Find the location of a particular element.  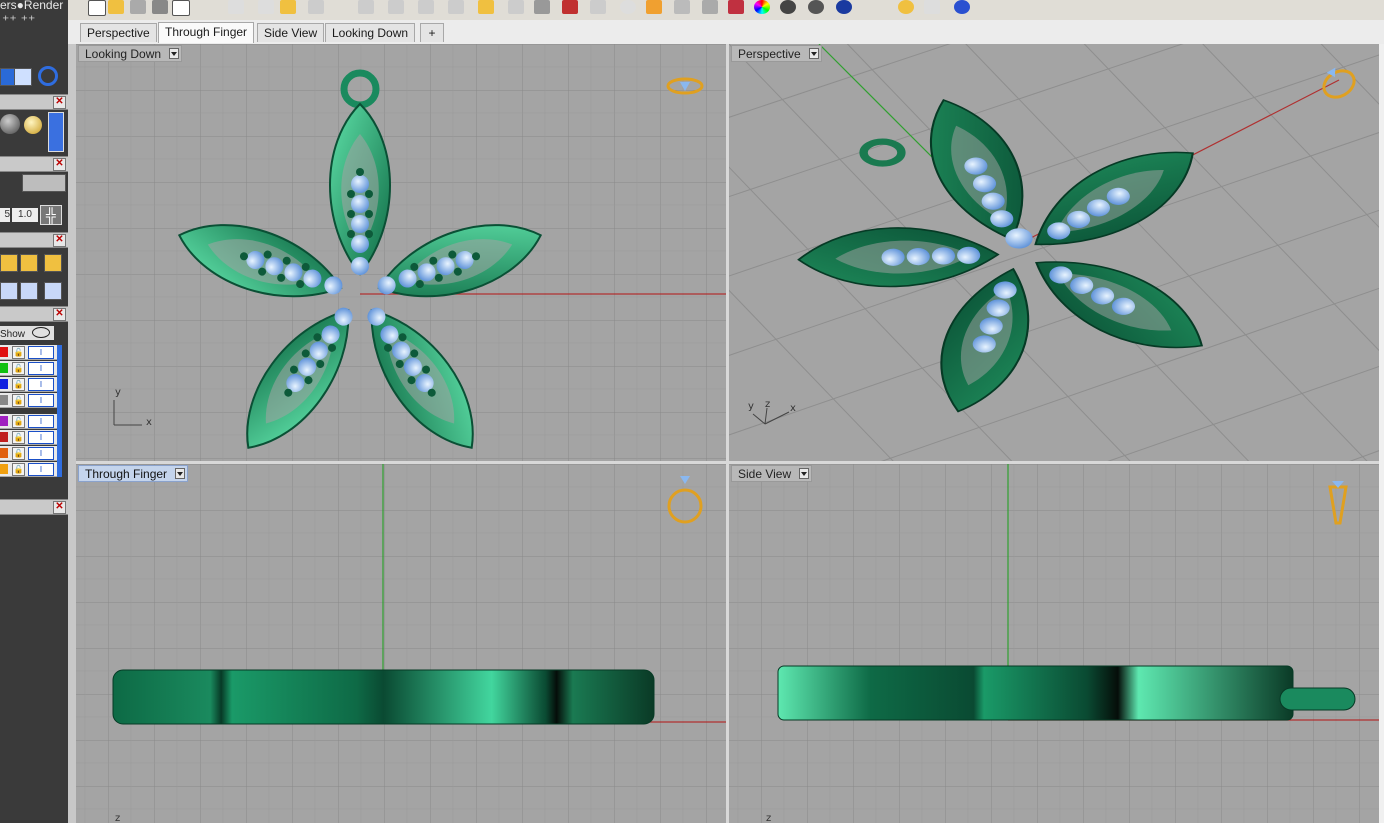

pan-icon is located at coordinates (366, 7).